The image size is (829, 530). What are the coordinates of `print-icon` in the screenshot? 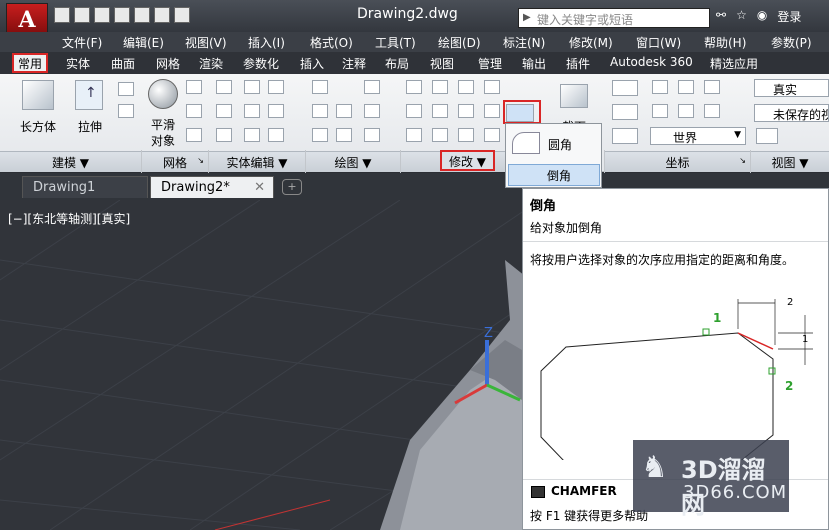 It's located at (142, 15).